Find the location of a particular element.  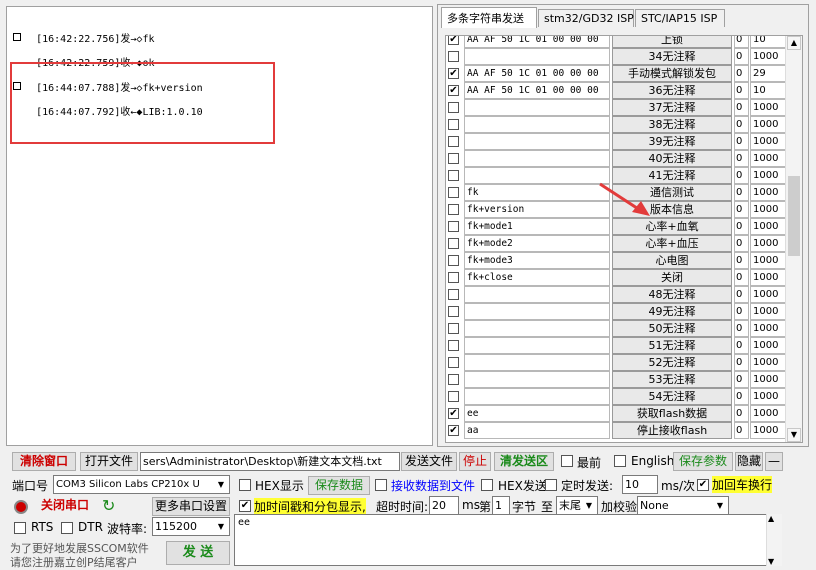

row-send-button: 38无注释 is located at coordinates (672, 124).